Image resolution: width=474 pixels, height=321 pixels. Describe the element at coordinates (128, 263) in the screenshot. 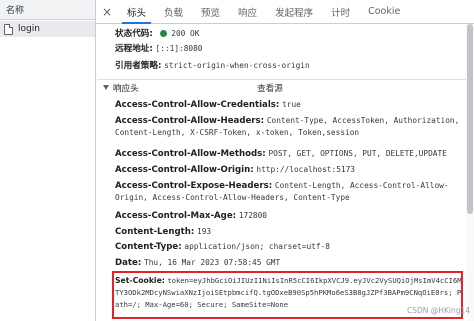

I see `header-name: Date:` at that location.